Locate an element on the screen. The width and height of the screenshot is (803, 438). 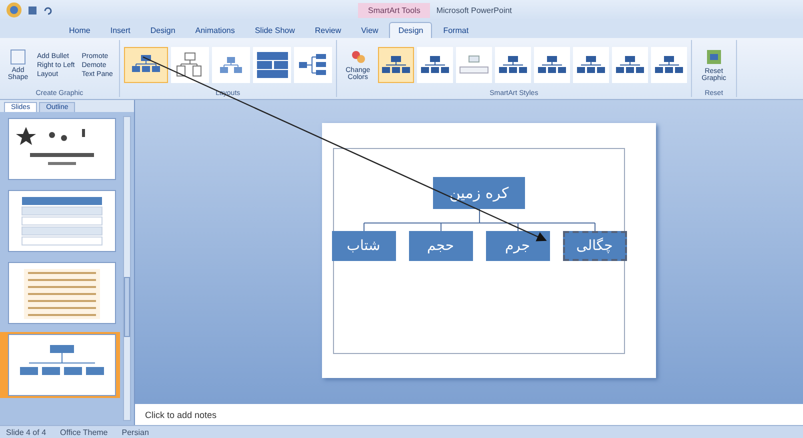
palette-icon is located at coordinates (358, 56).